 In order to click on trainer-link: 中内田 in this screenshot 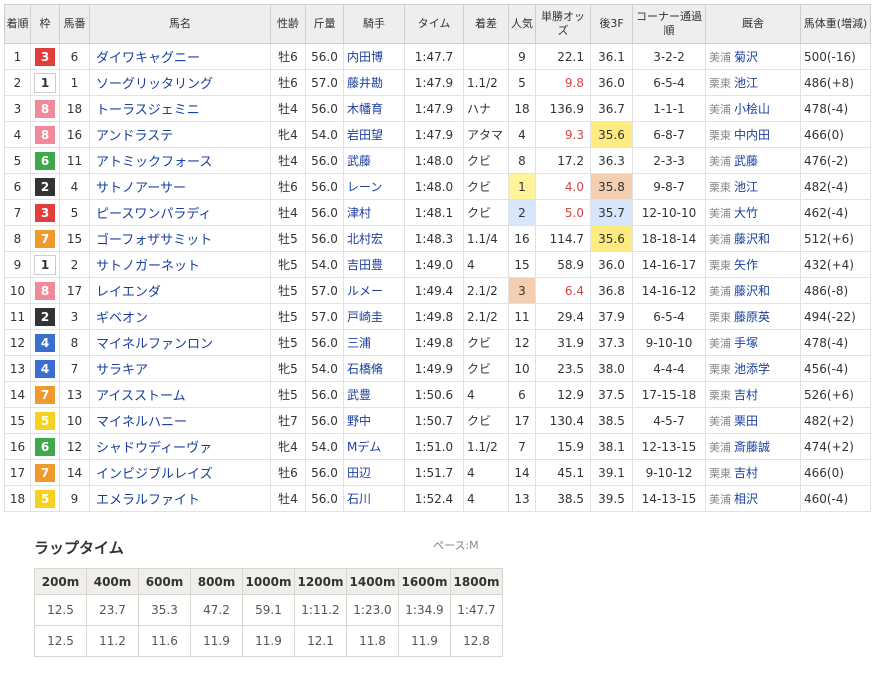, I will do `click(752, 135)`.